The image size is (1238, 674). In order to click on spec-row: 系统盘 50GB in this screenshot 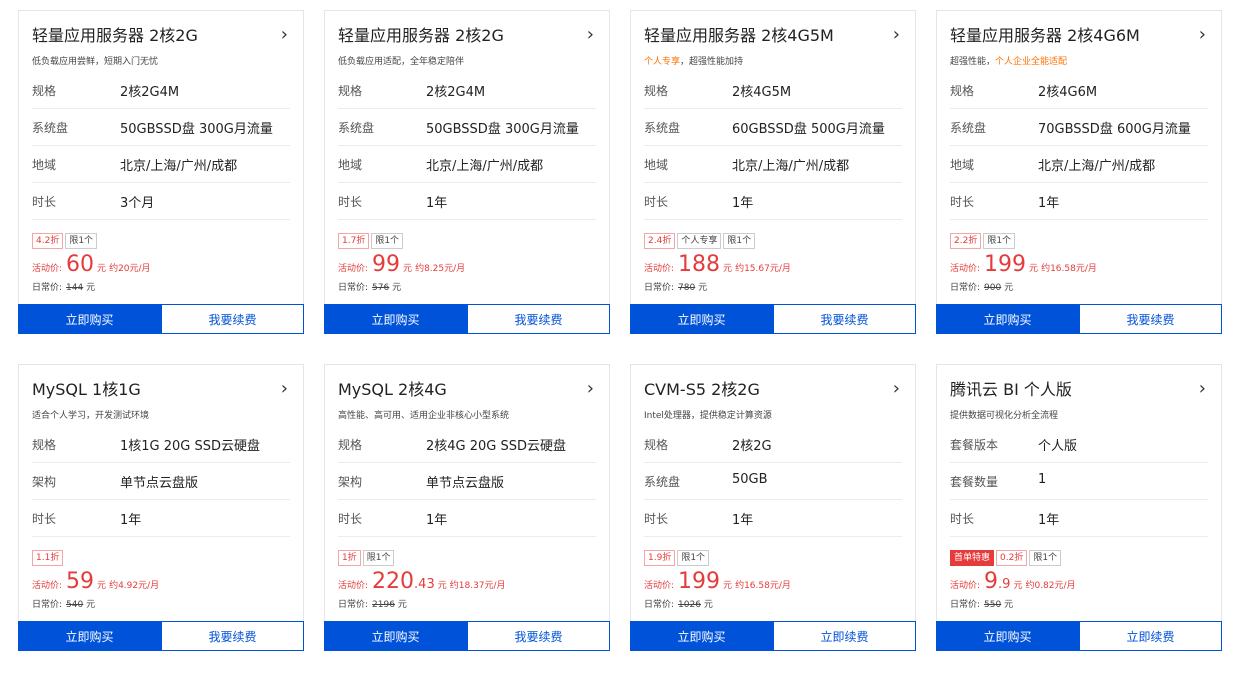, I will do `click(773, 481)`.